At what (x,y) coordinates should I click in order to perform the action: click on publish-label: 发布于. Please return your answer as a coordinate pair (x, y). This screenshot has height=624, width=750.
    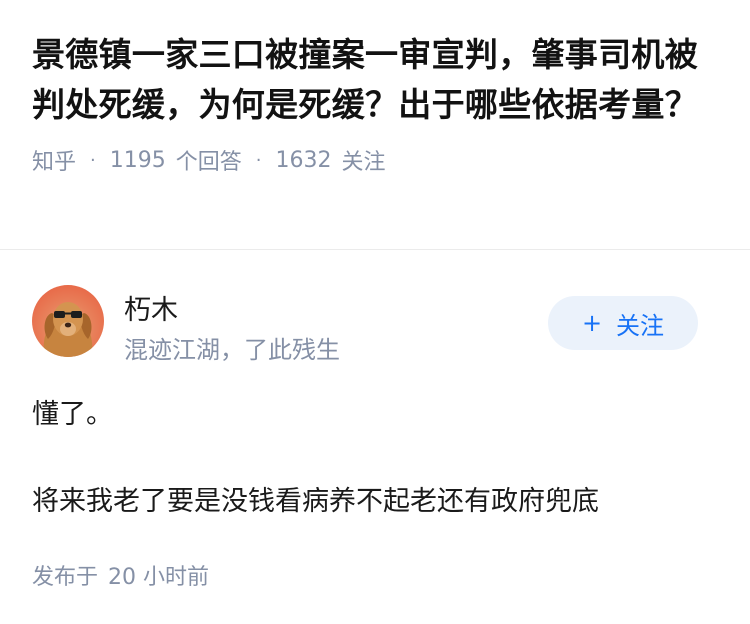
    Looking at the image, I should click on (65, 577).